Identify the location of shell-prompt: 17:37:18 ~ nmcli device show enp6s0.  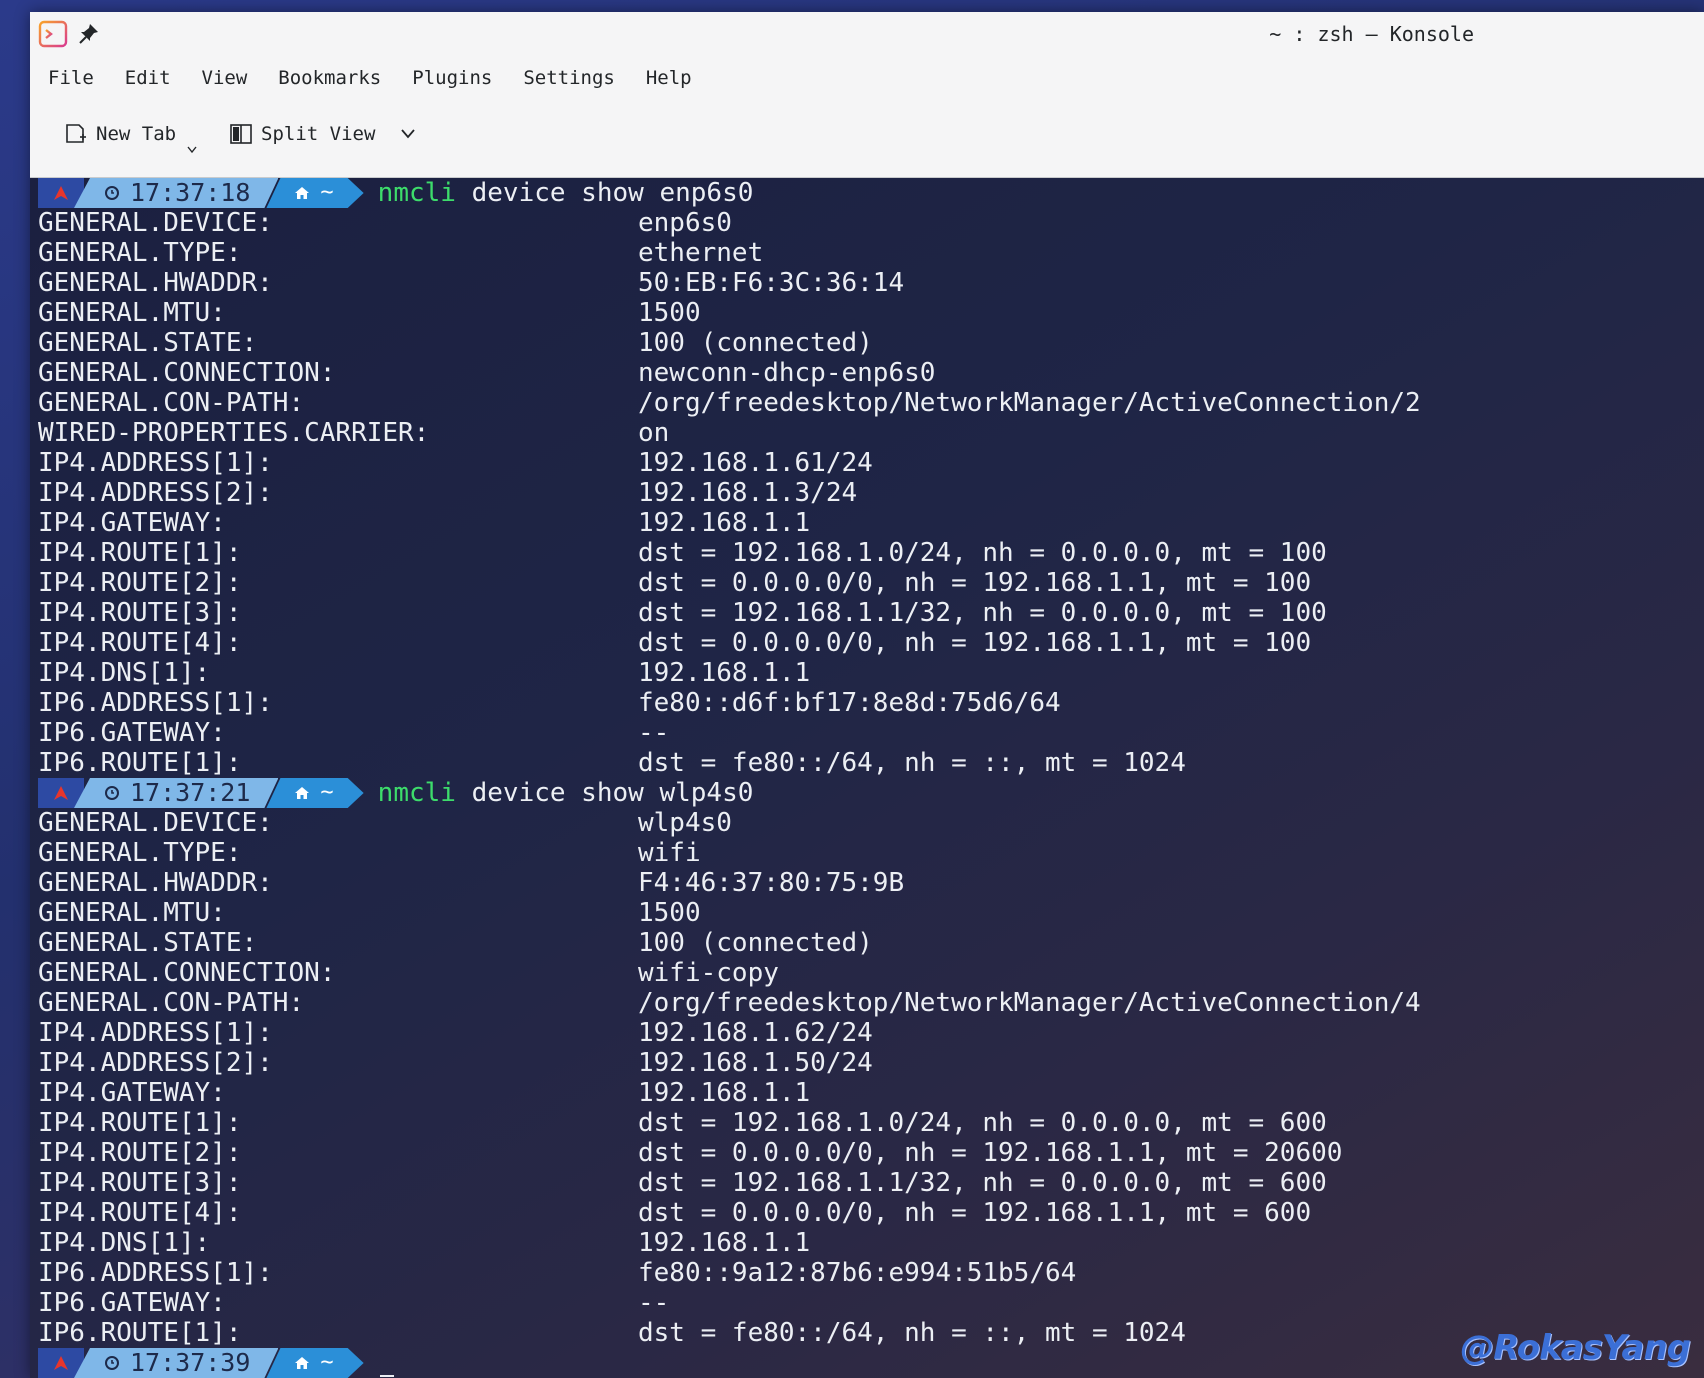
(871, 193).